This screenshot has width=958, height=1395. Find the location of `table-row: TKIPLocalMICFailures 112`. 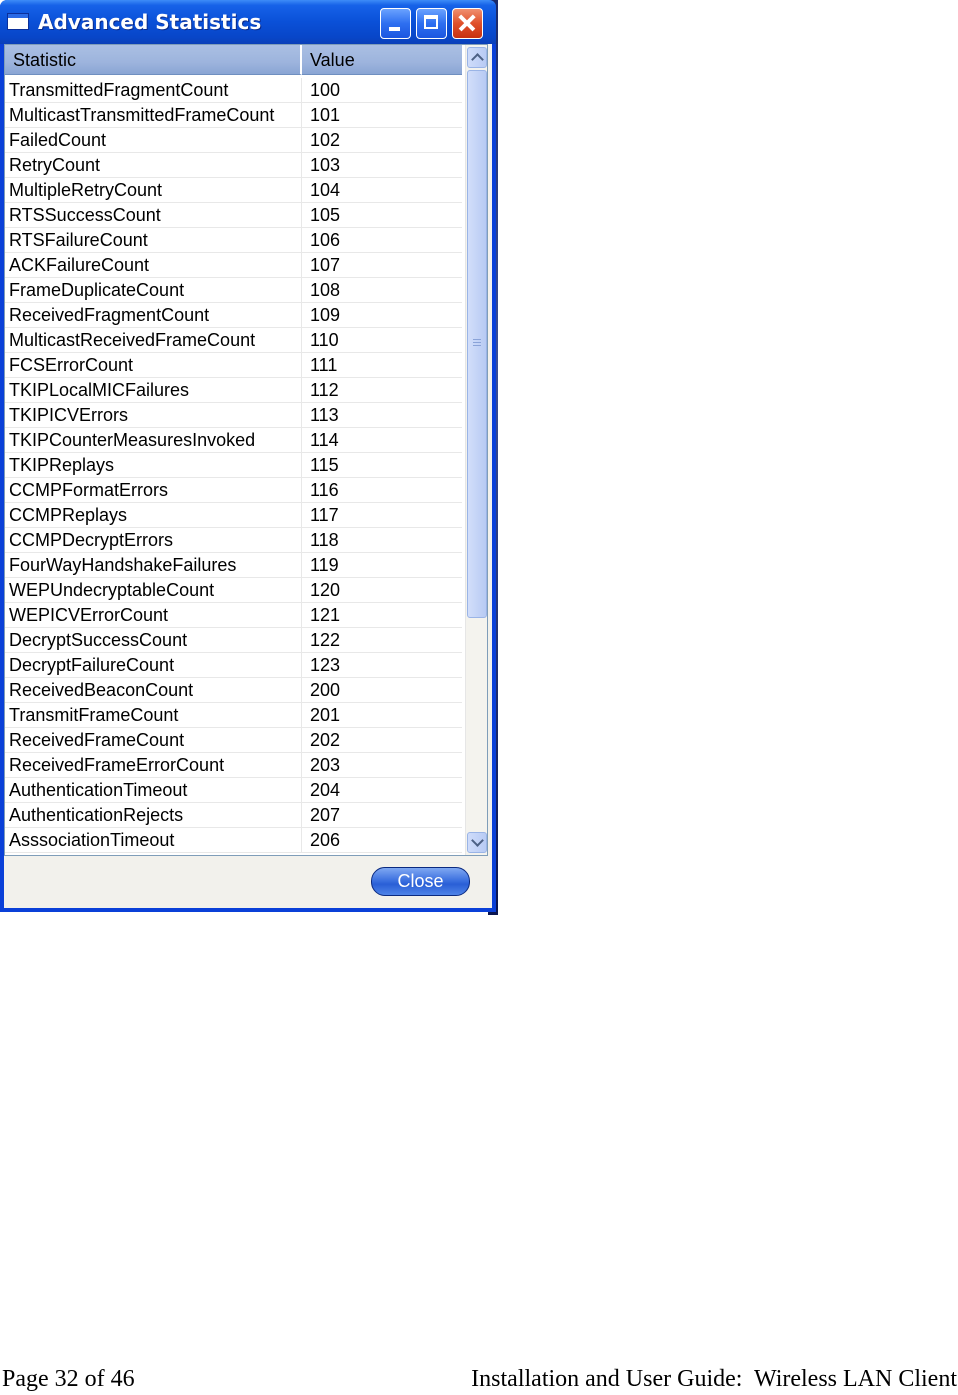

table-row: TKIPLocalMICFailures 112 is located at coordinates (233, 390).